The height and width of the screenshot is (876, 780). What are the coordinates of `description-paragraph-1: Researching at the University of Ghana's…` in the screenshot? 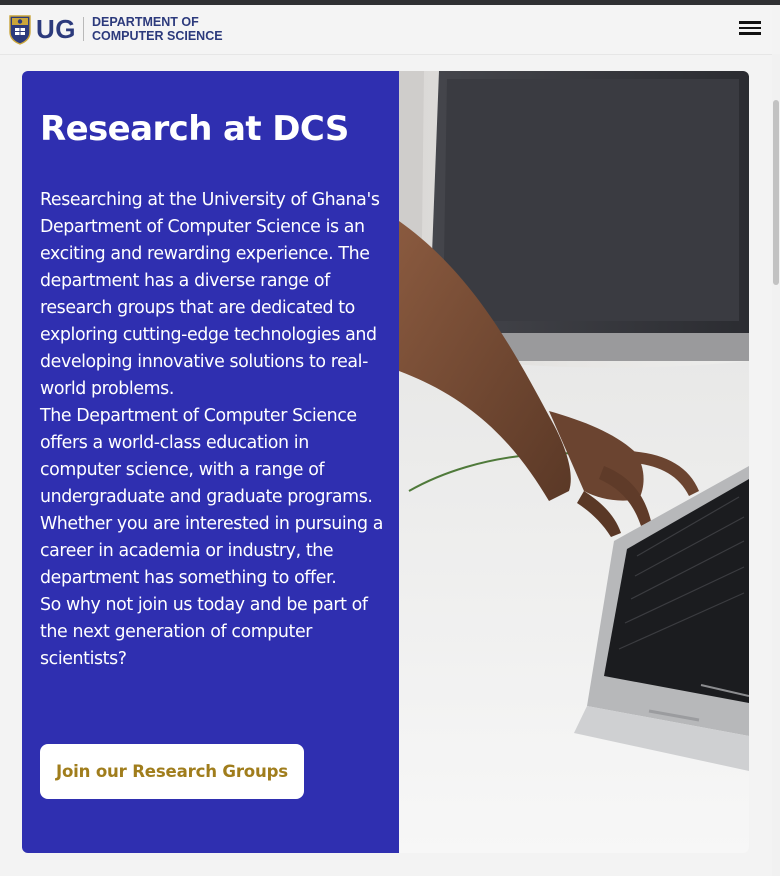 It's located at (210, 294).